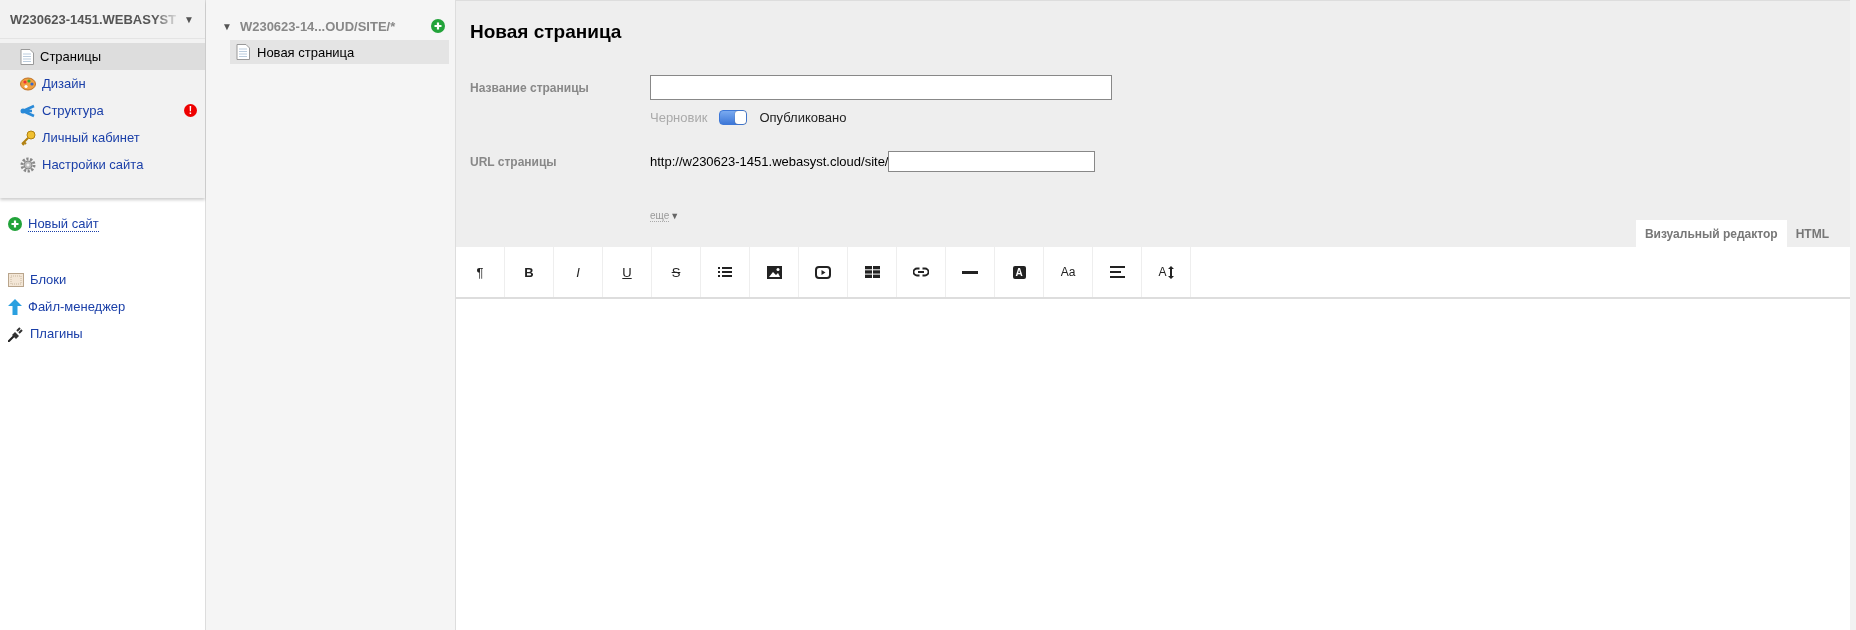 The image size is (1856, 630). Describe the element at coordinates (102, 306) in the screenshot. I see `sidebar-item: Файл-менеджер` at that location.